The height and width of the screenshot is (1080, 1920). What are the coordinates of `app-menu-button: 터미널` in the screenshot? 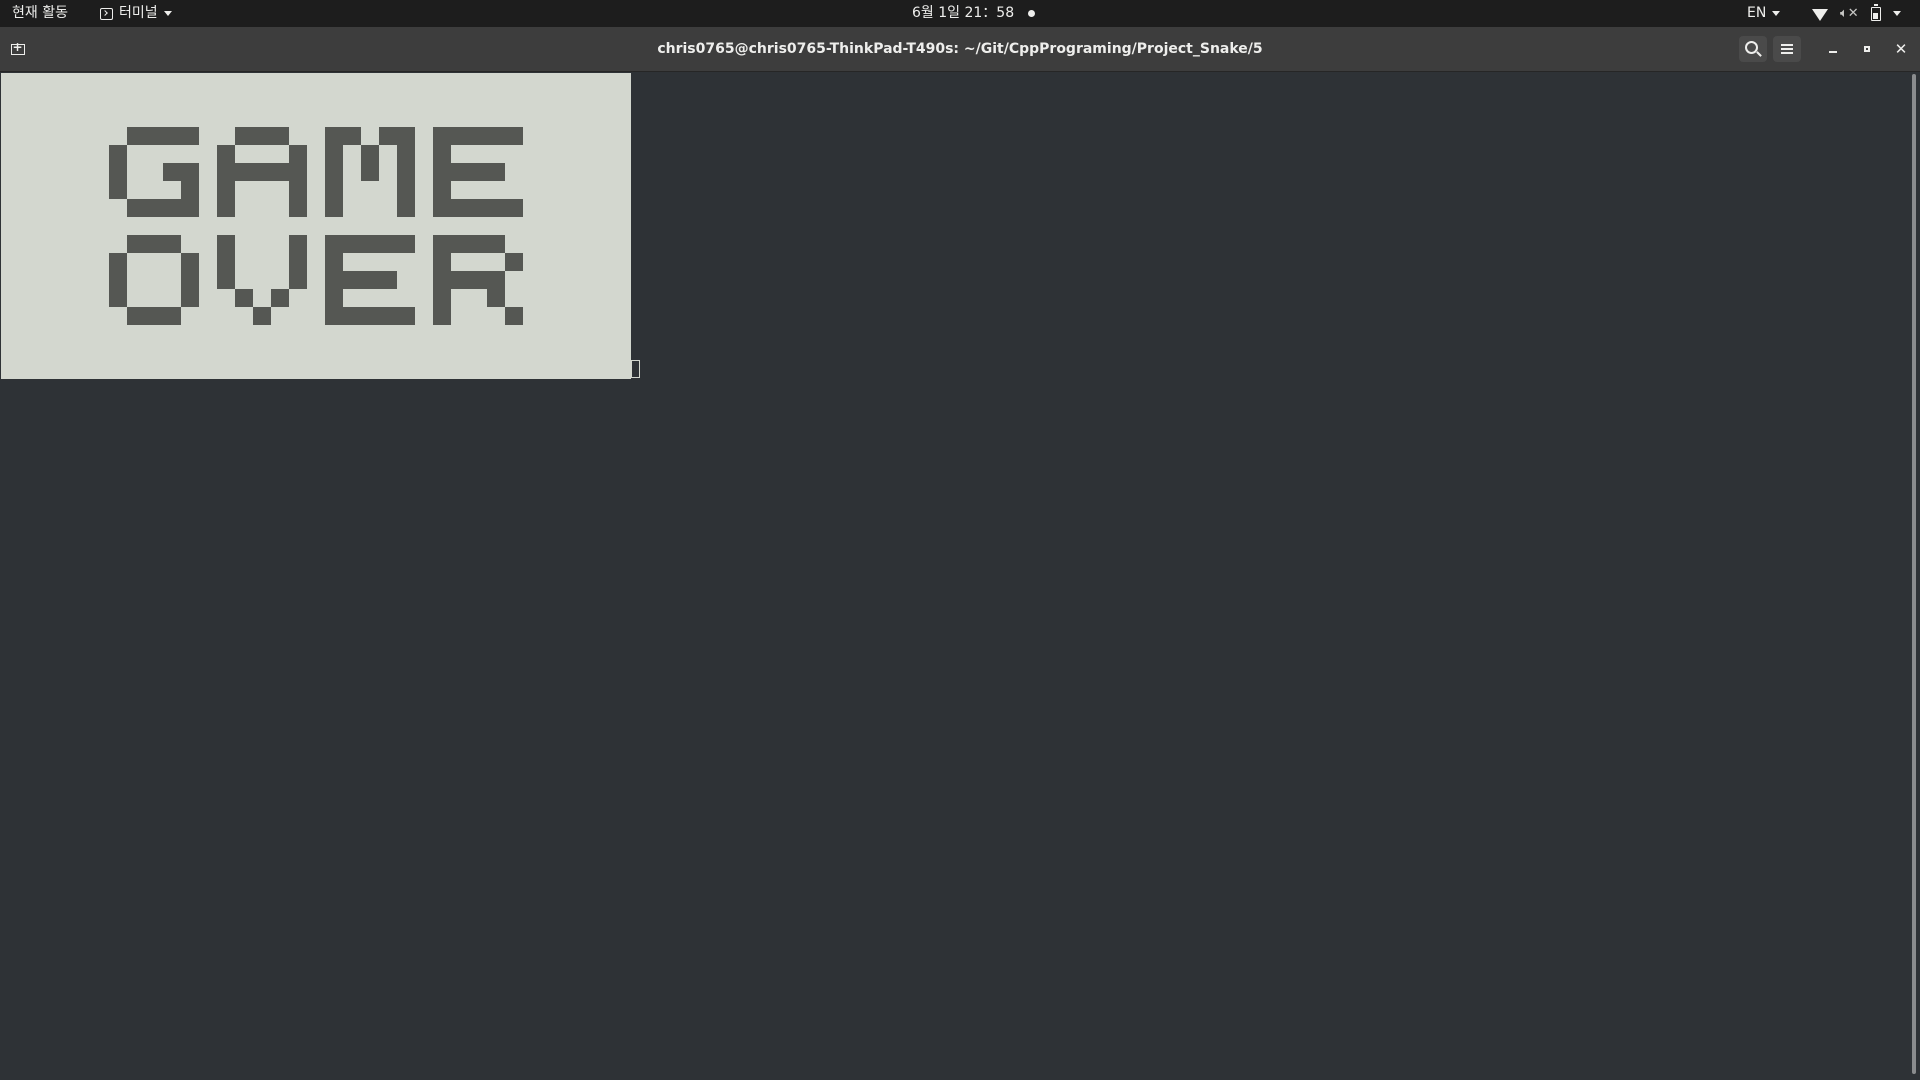 It's located at (136, 13).